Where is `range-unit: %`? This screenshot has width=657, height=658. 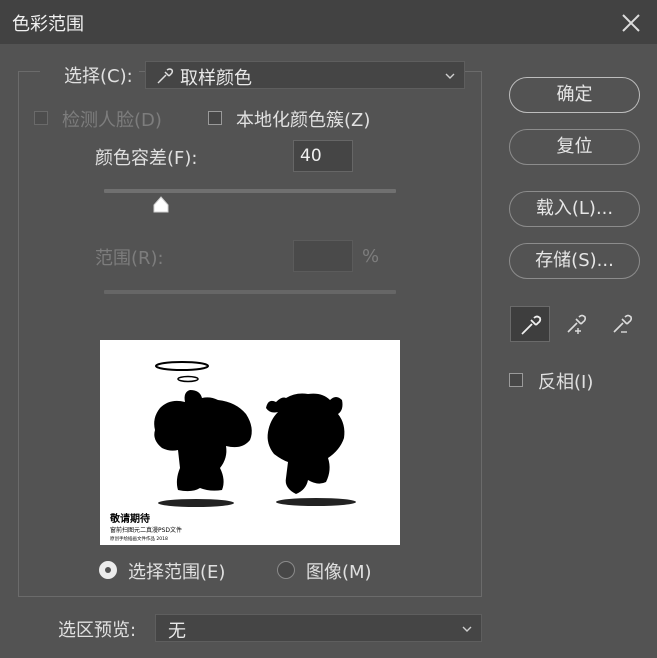 range-unit: % is located at coordinates (371, 256).